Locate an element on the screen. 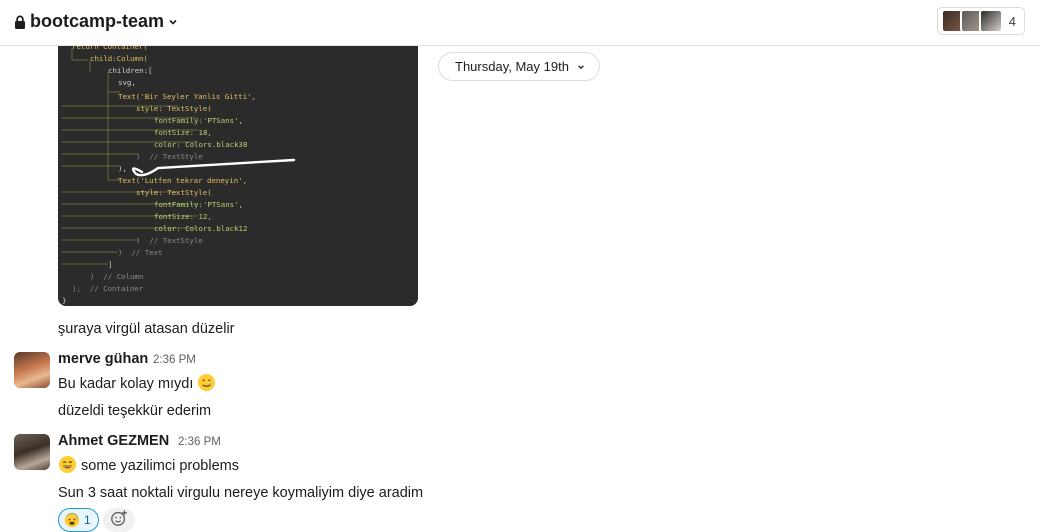 This screenshot has height=532, width=1040. code-line: ), is located at coordinates (122, 168).